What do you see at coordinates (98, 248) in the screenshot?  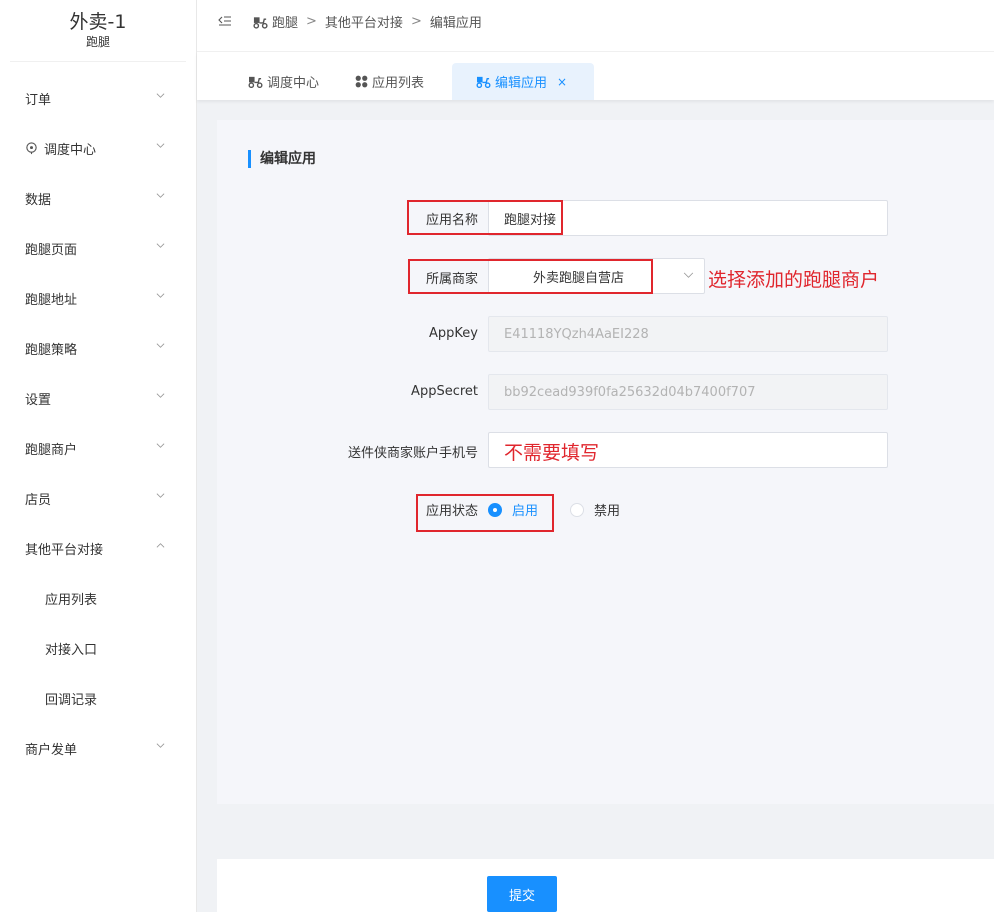 I see `sidebar-item-errand-pages: 跑腿页面` at bounding box center [98, 248].